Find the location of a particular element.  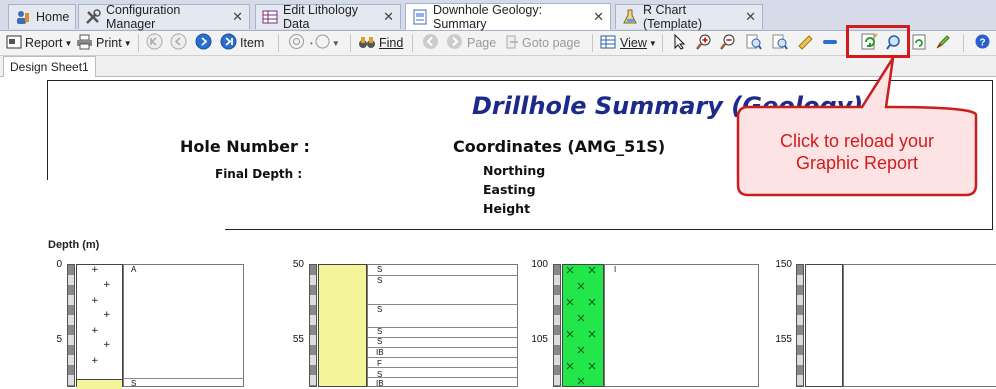

page-label: Page is located at coordinates (482, 43).